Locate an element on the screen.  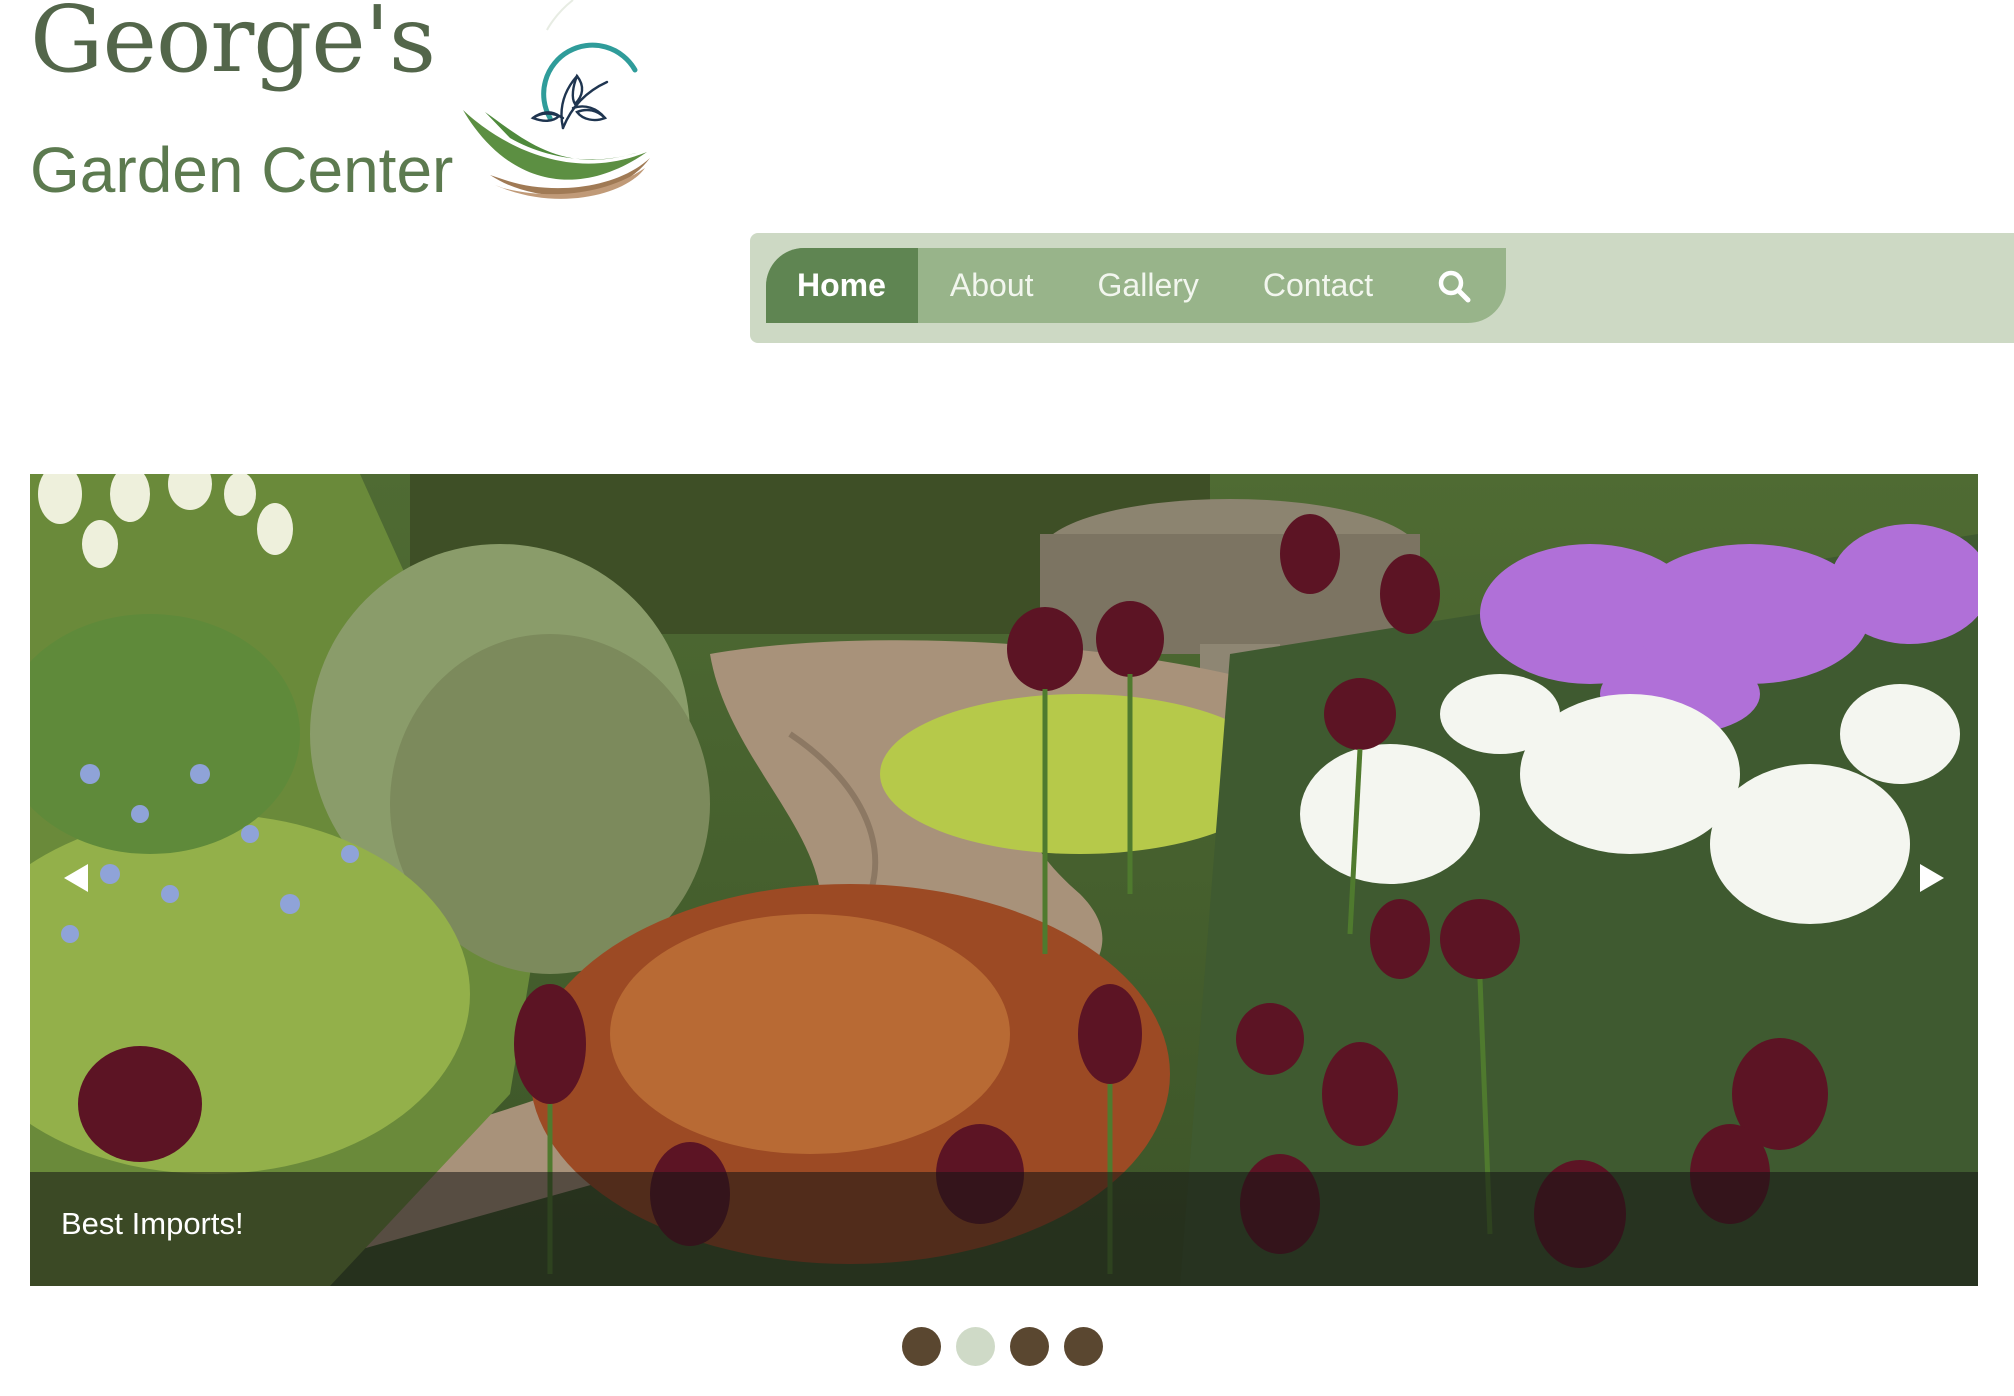
slide-caption-bar: Best Imports! is located at coordinates (1004, 1229).